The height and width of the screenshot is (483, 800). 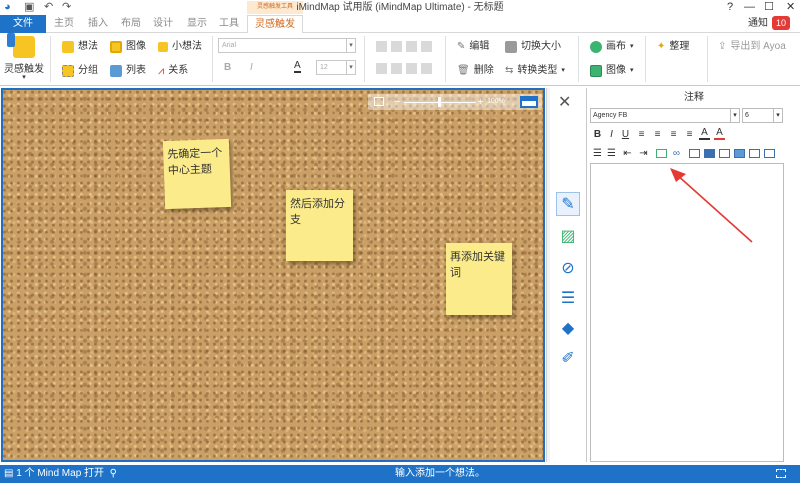 I want to click on table-split-icon, so click(x=769, y=153).